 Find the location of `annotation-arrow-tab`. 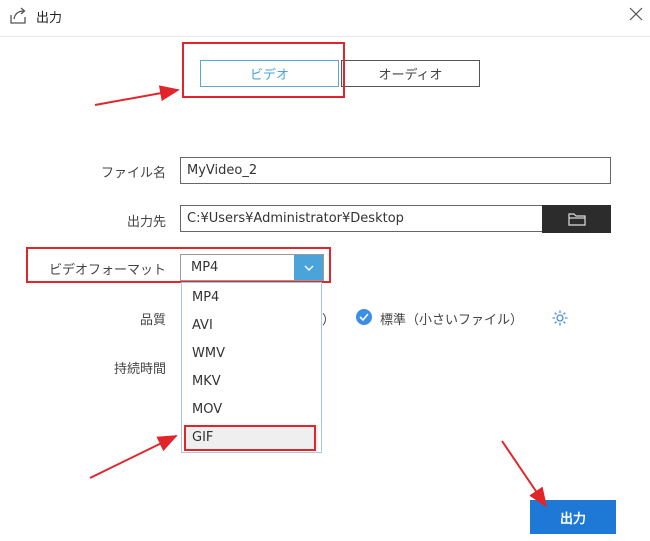

annotation-arrow-tab is located at coordinates (137, 95).